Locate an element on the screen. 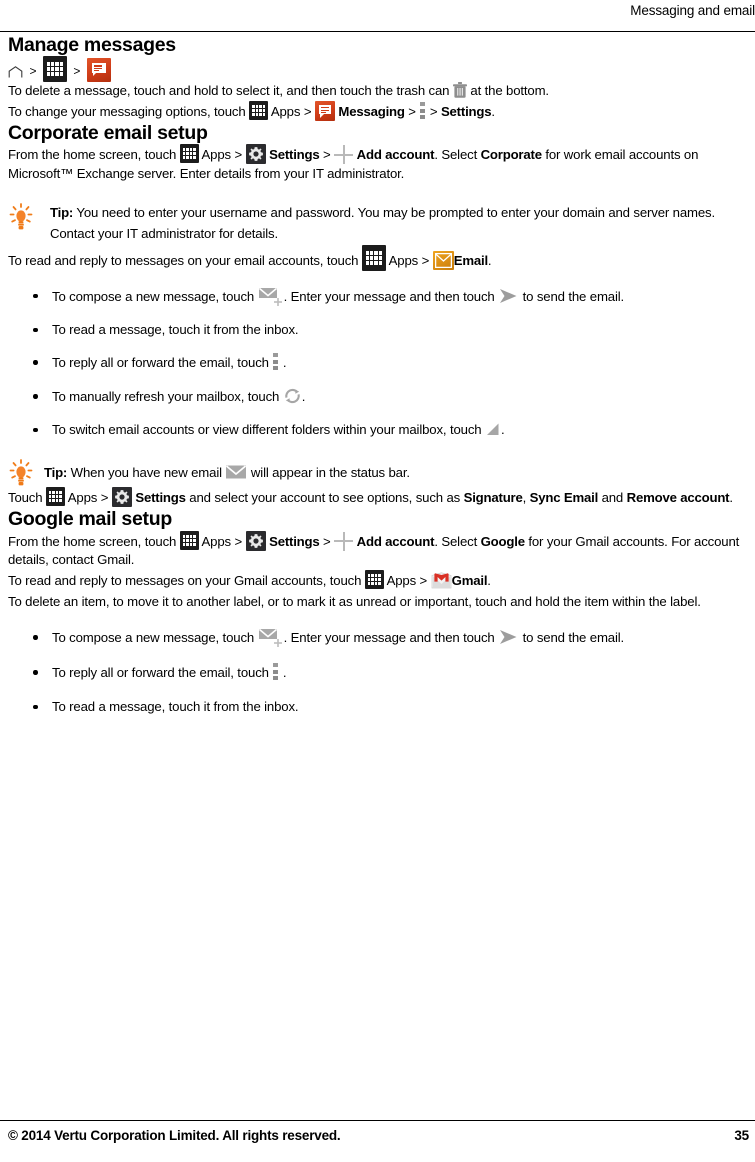 The image size is (755, 1162). tip-body: When you have new email is located at coordinates (146, 472).